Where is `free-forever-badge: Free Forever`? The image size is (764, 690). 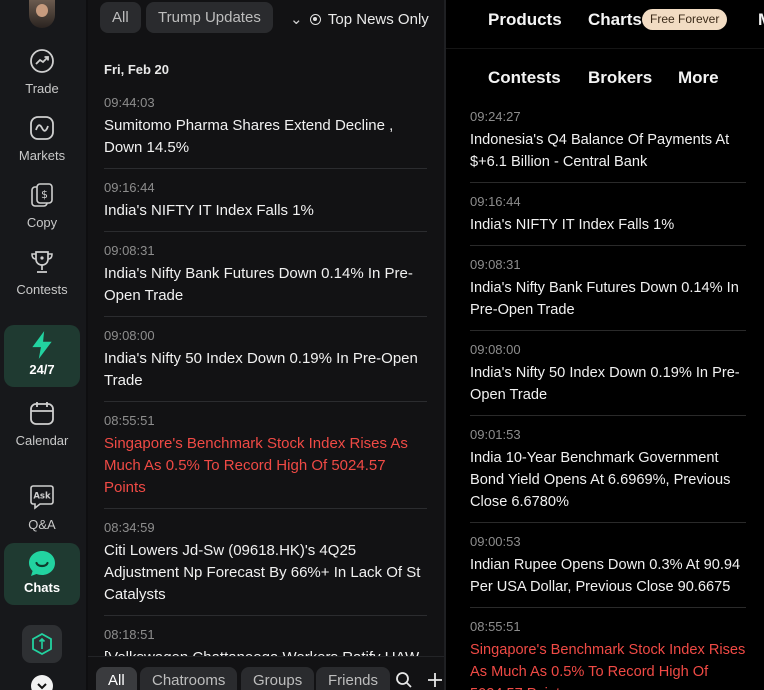
free-forever-badge: Free Forever is located at coordinates (685, 19).